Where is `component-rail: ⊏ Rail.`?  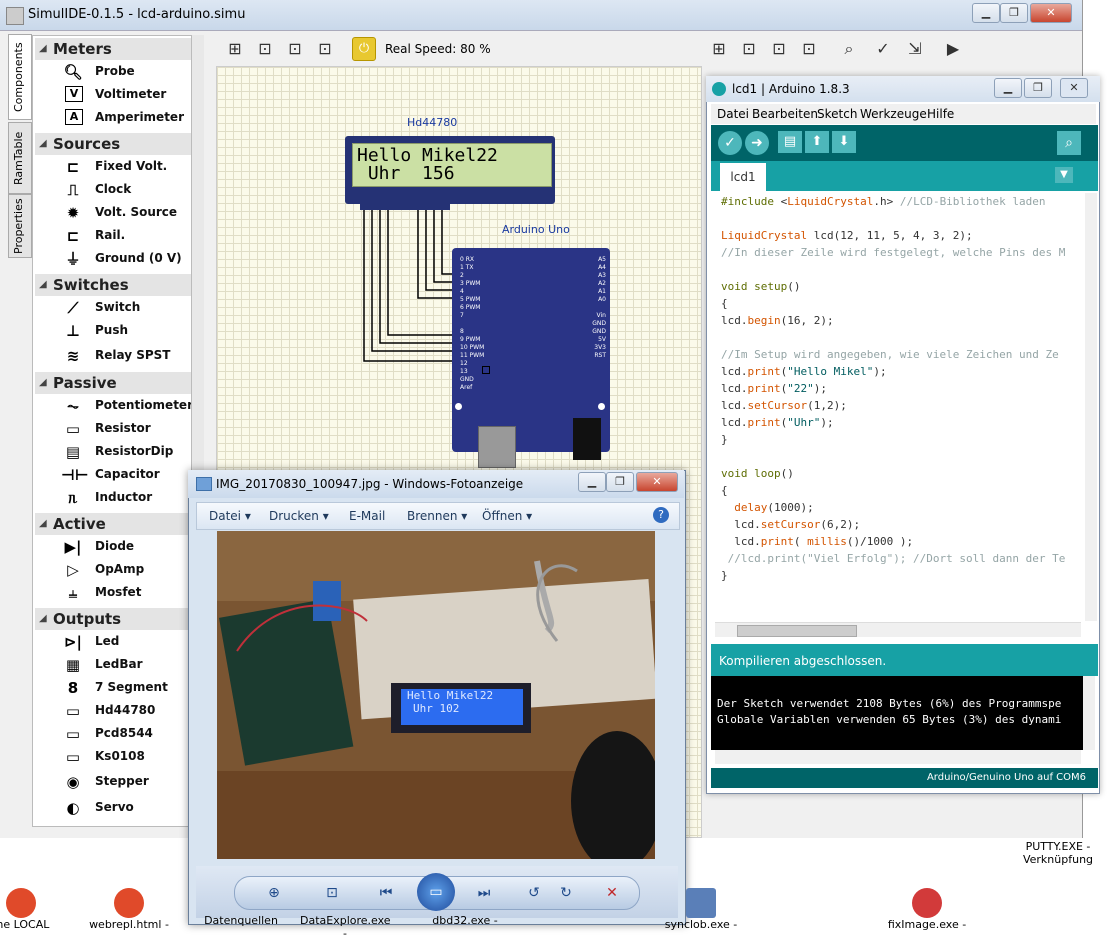 component-rail: ⊏ Rail. is located at coordinates (126, 236).